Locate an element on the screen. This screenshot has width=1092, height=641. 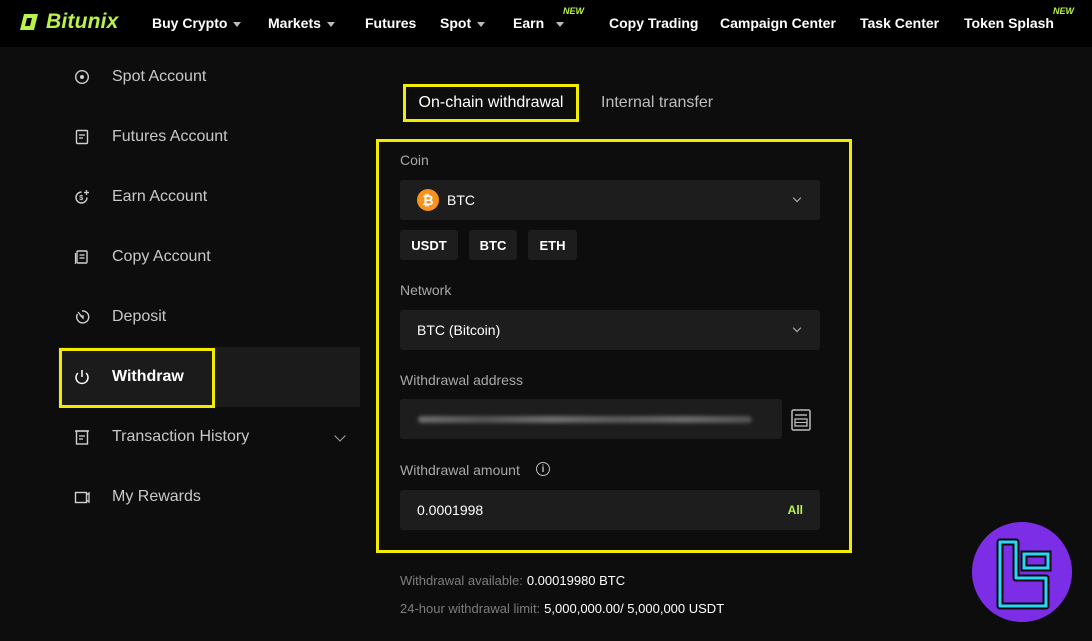
nav-label: Markets is located at coordinates (294, 23).